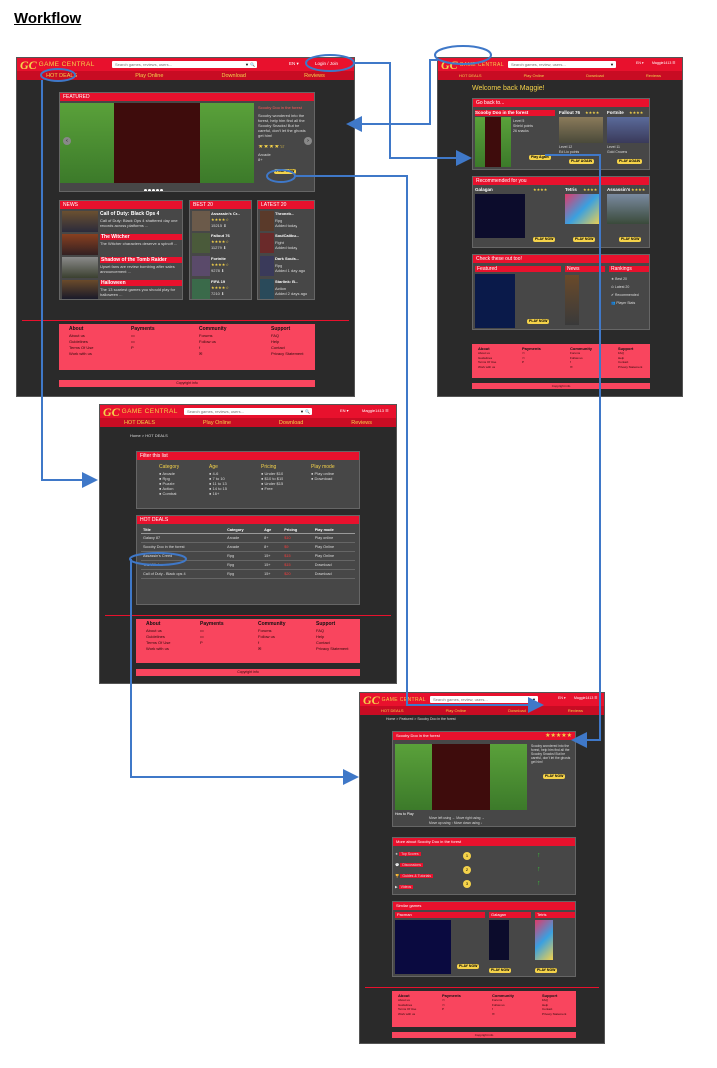 The image size is (717, 1068). I want to click on rec-game-name: Galagan, so click(484, 190).